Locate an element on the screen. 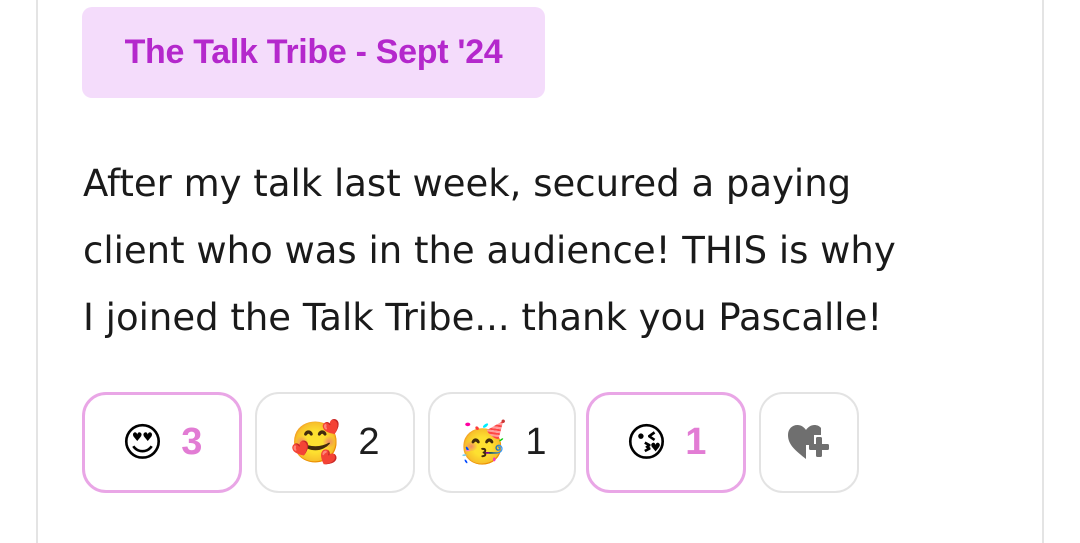 The height and width of the screenshot is (543, 1080). reaction-count: 3 is located at coordinates (192, 442).